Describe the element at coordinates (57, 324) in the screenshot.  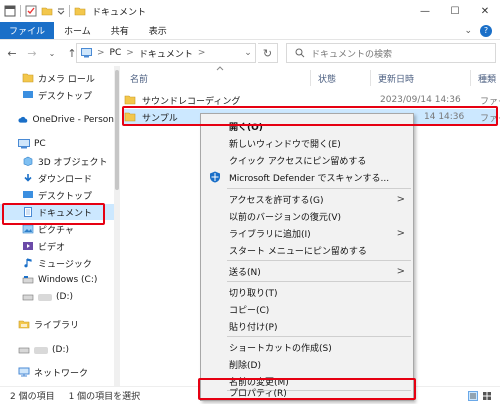
I see `sidebar-item-libraries: ライブラリ` at that location.